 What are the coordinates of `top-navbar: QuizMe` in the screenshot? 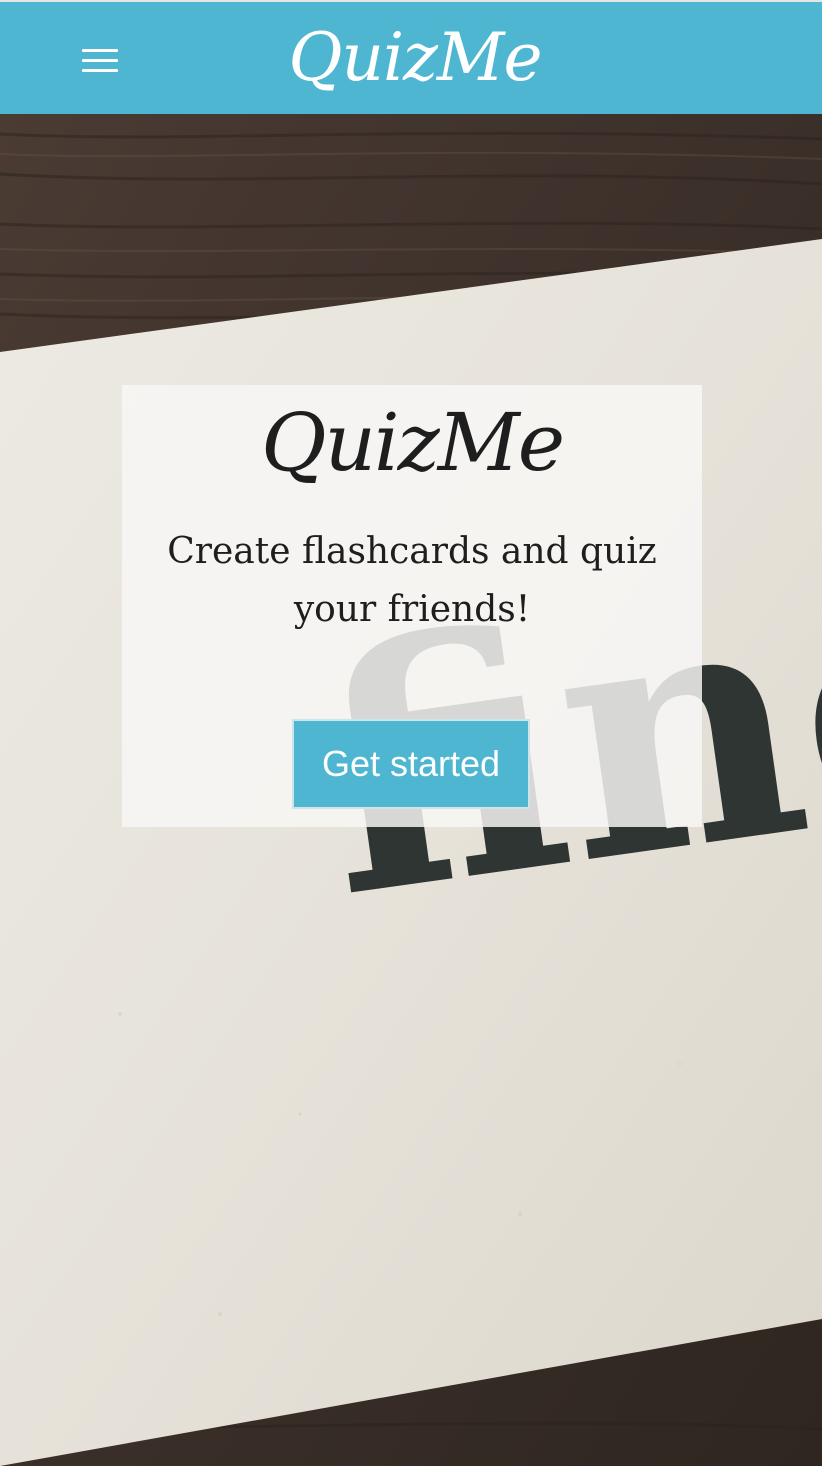 It's located at (411, 57).